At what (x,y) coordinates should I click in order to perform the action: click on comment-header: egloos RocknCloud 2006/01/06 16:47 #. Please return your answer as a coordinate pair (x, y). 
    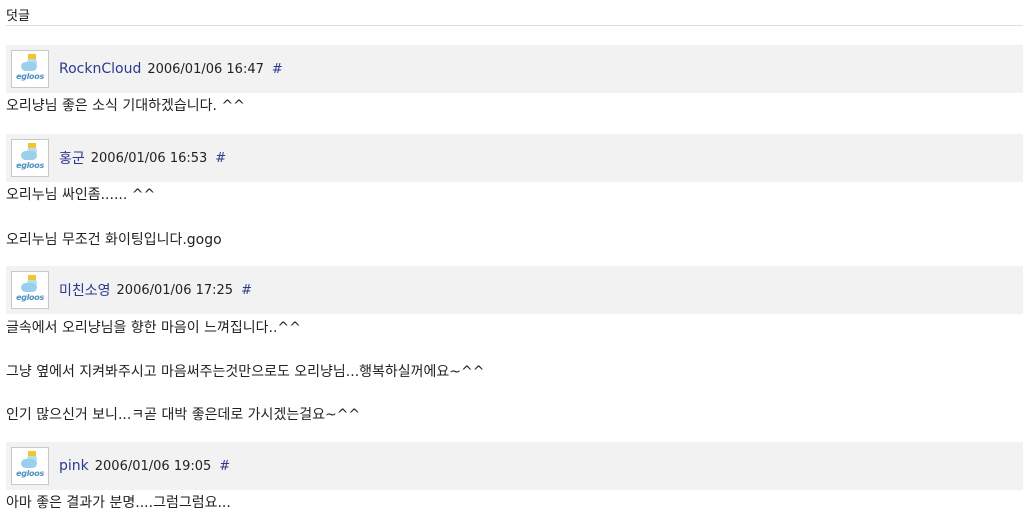
    Looking at the image, I should click on (514, 69).